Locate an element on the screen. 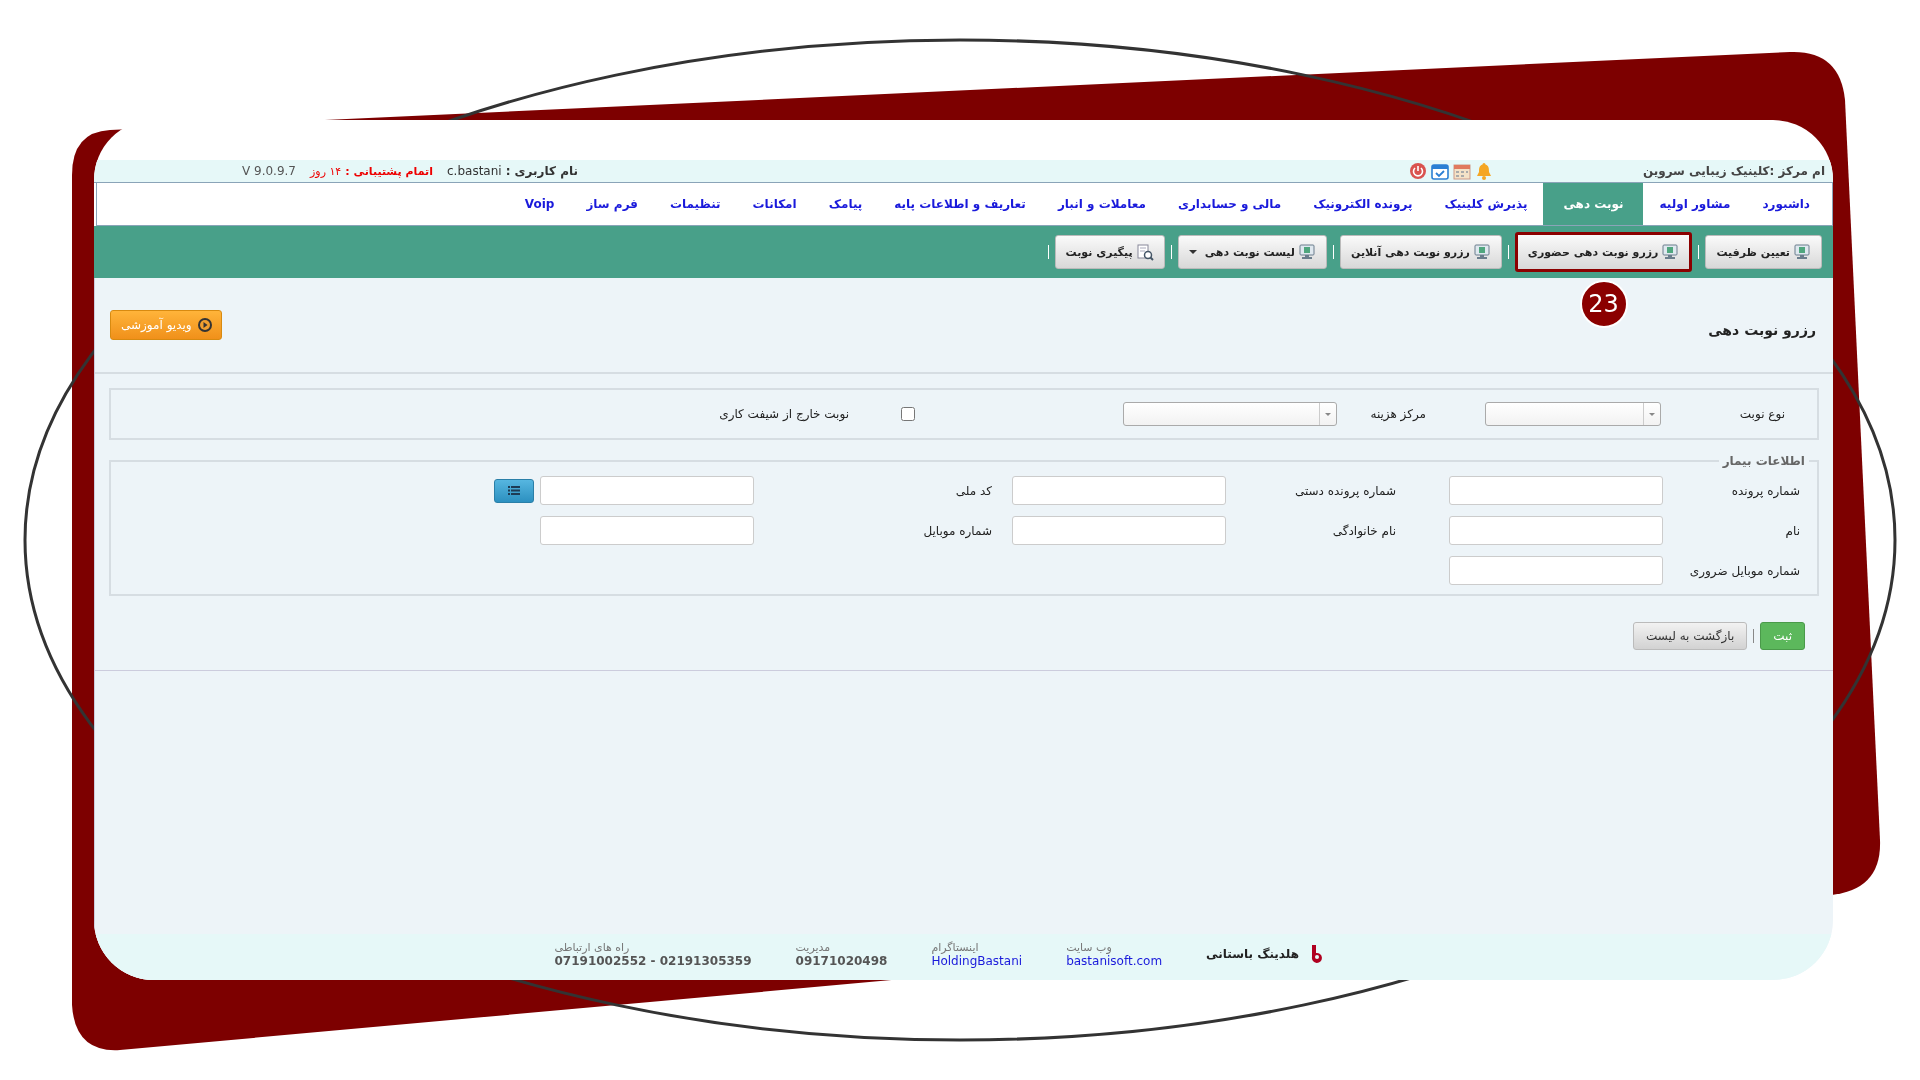  nav-tab: تنظیمات is located at coordinates (695, 204).